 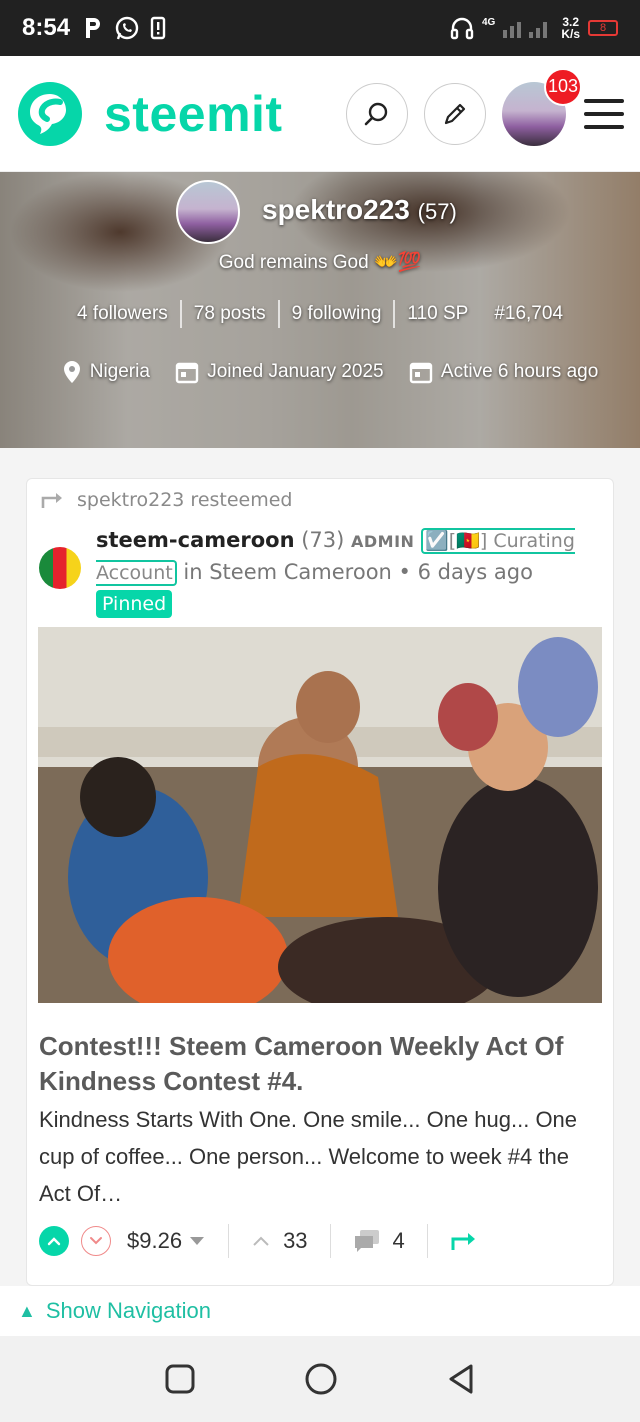 What do you see at coordinates (542, 106) in the screenshot?
I see `user-avatar-button: 103` at bounding box center [542, 106].